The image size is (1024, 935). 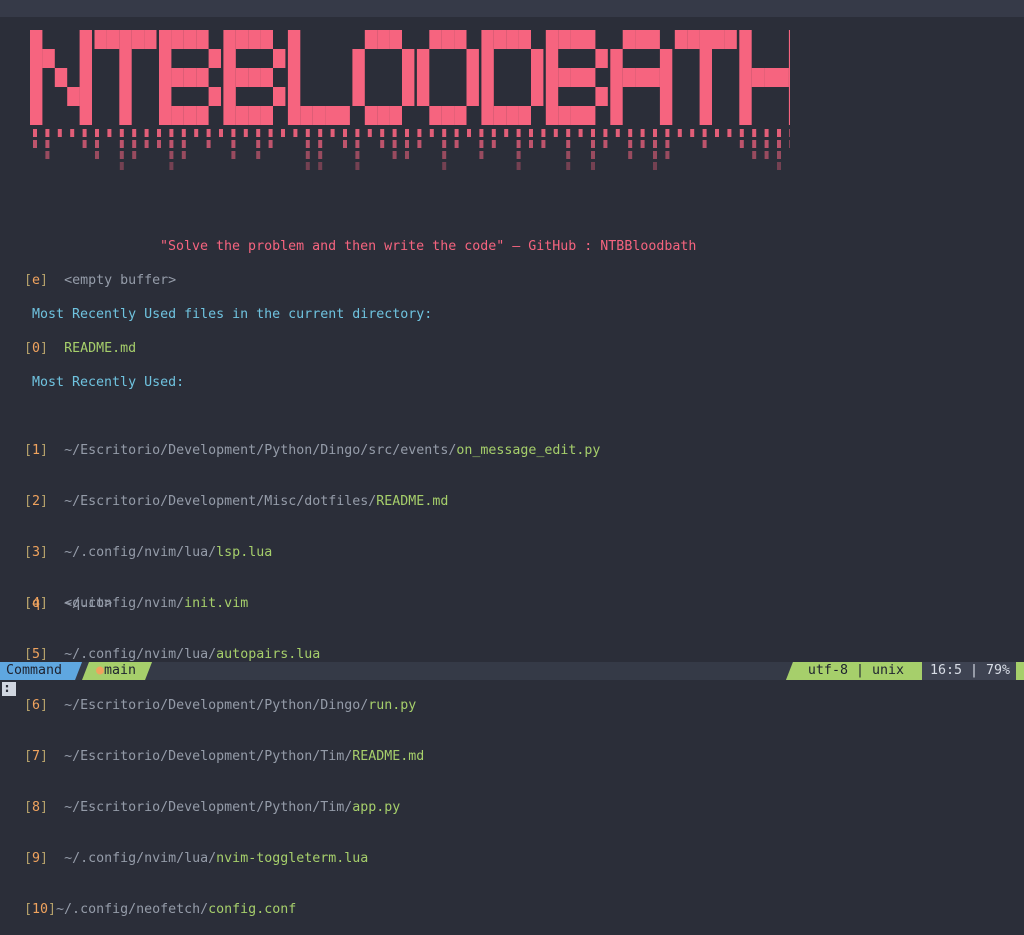 What do you see at coordinates (120, 670) in the screenshot?
I see `git-branch-name: main` at bounding box center [120, 670].